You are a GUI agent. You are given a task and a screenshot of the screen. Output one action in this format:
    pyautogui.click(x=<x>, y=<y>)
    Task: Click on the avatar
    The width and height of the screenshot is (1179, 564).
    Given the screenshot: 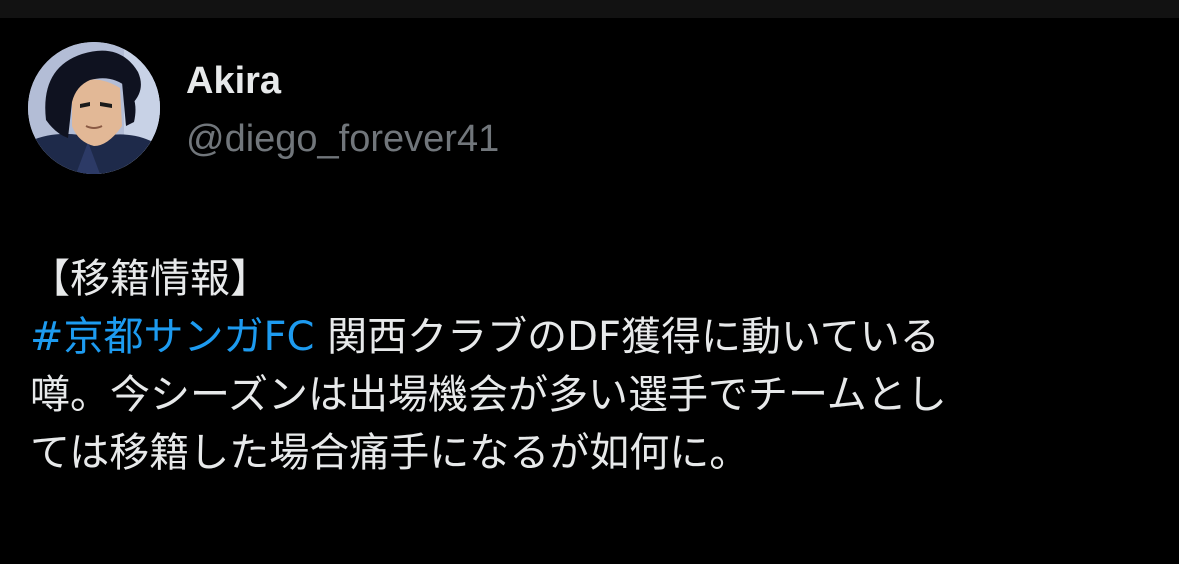 What is the action you would take?
    pyautogui.click(x=94, y=108)
    